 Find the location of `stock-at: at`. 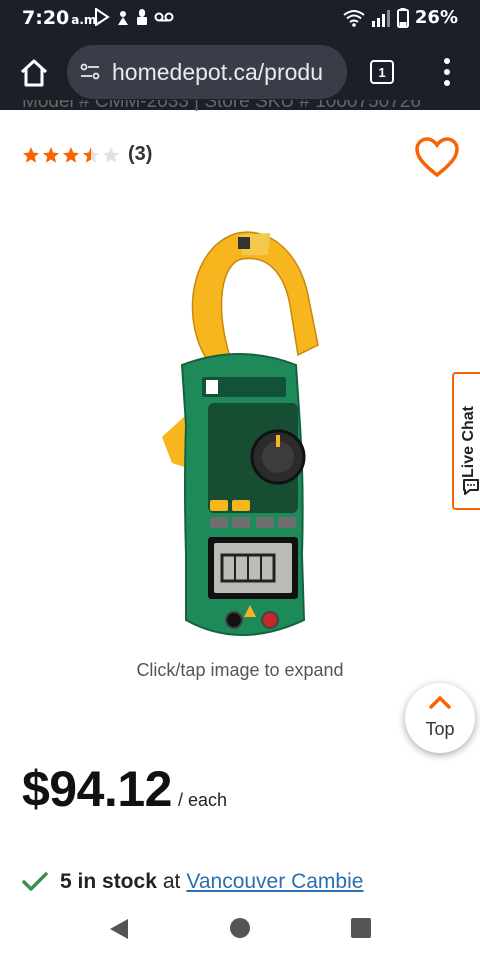

stock-at: at is located at coordinates (171, 881).